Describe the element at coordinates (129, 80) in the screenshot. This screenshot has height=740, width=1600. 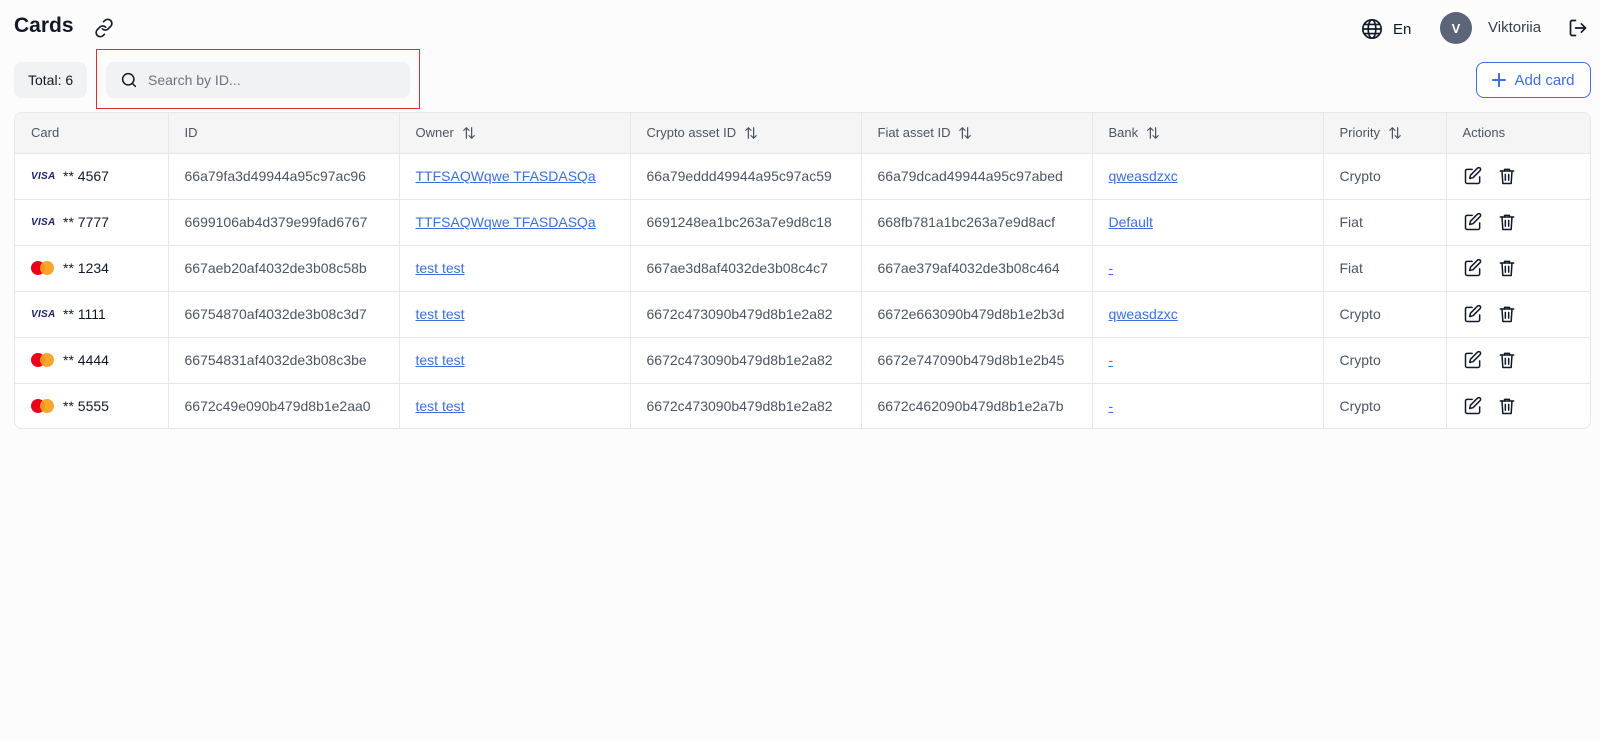
I see `search-icon` at that location.